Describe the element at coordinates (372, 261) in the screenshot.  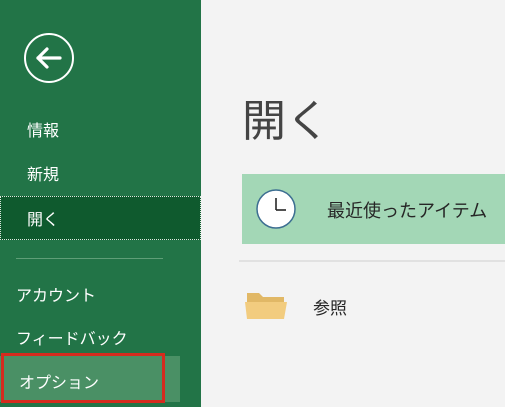
I see `section-divider` at that location.